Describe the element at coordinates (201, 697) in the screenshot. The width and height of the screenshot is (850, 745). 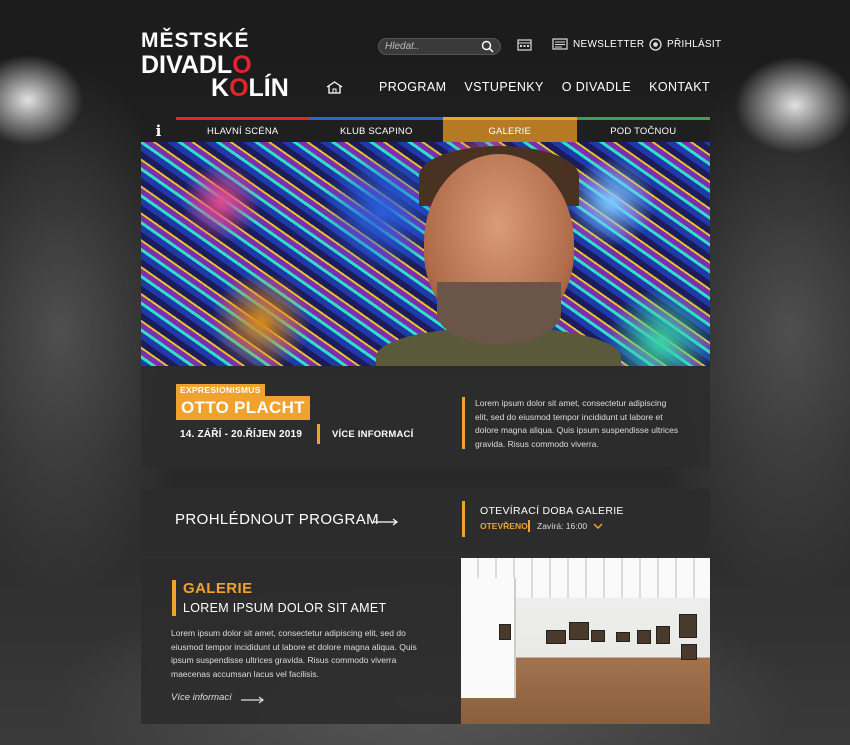
I see `gallery-more-link: Více informací` at that location.